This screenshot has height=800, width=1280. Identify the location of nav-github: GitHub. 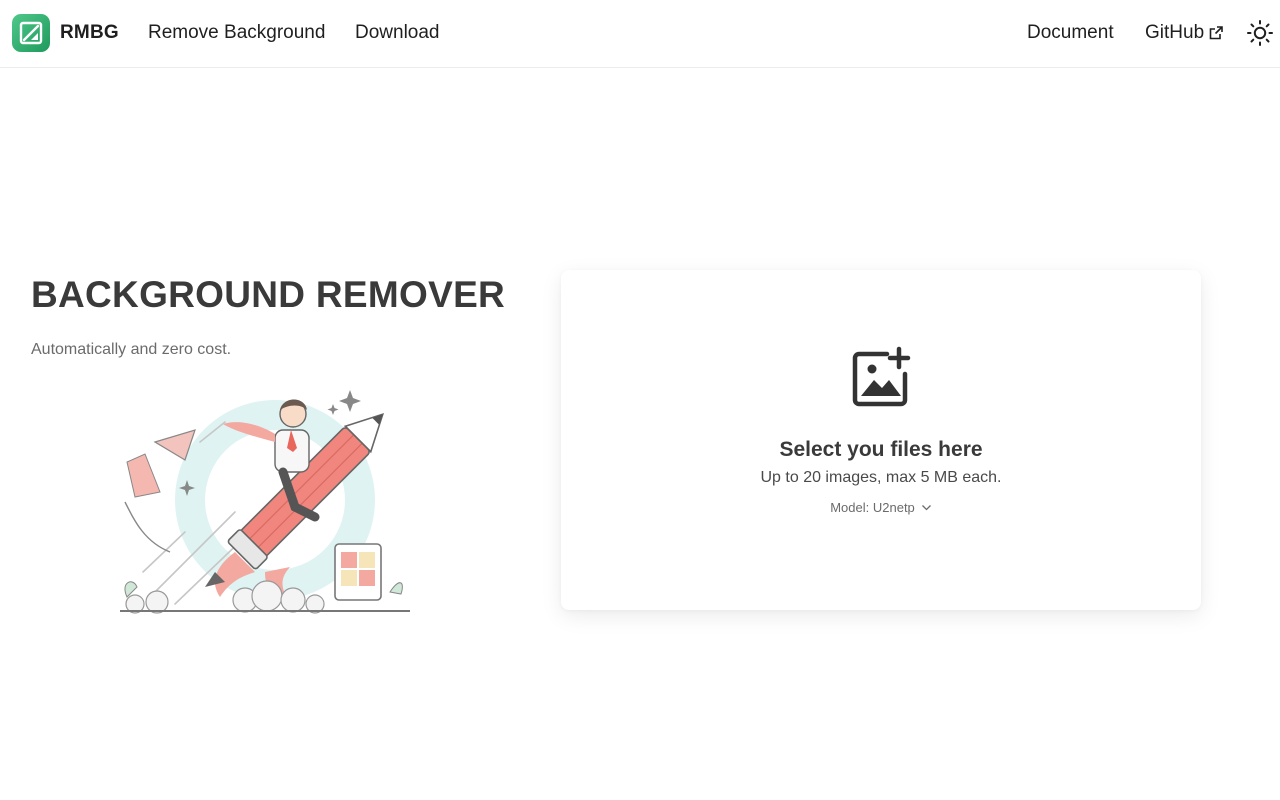
(1184, 33).